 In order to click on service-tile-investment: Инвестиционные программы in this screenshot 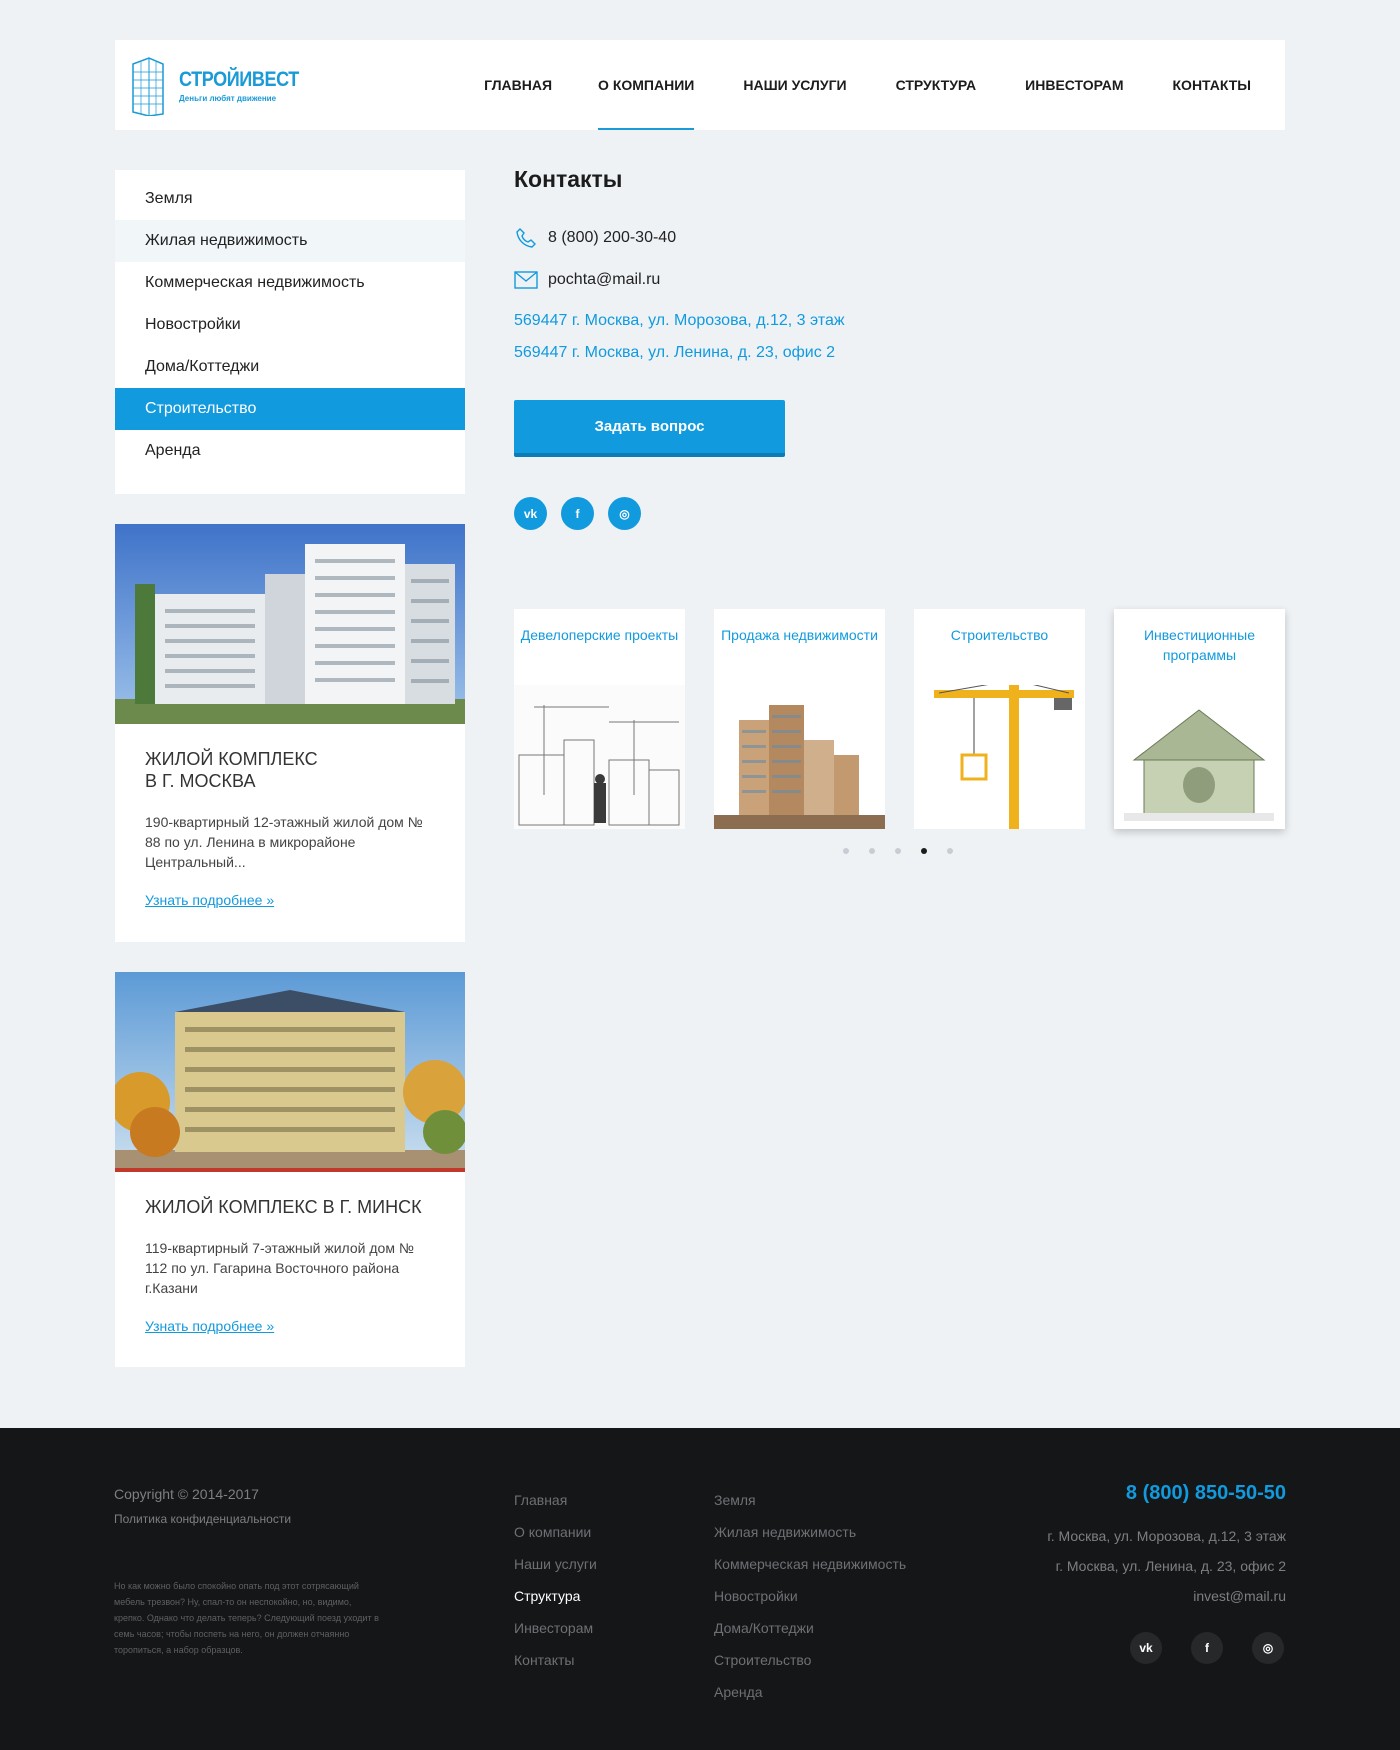, I will do `click(1199, 719)`.